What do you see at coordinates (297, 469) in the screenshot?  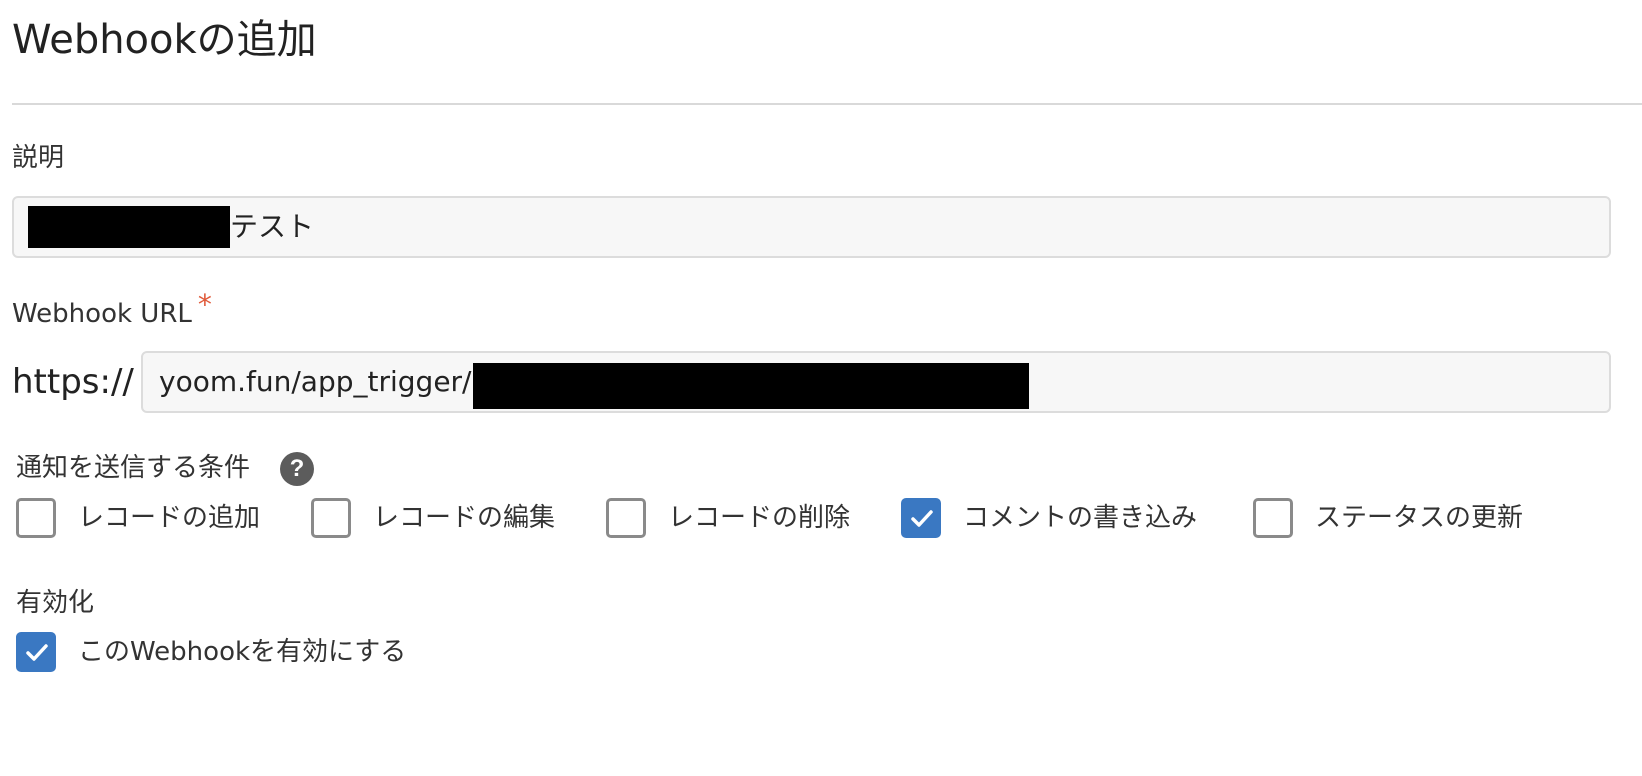 I see `question-circle-icon: ?` at bounding box center [297, 469].